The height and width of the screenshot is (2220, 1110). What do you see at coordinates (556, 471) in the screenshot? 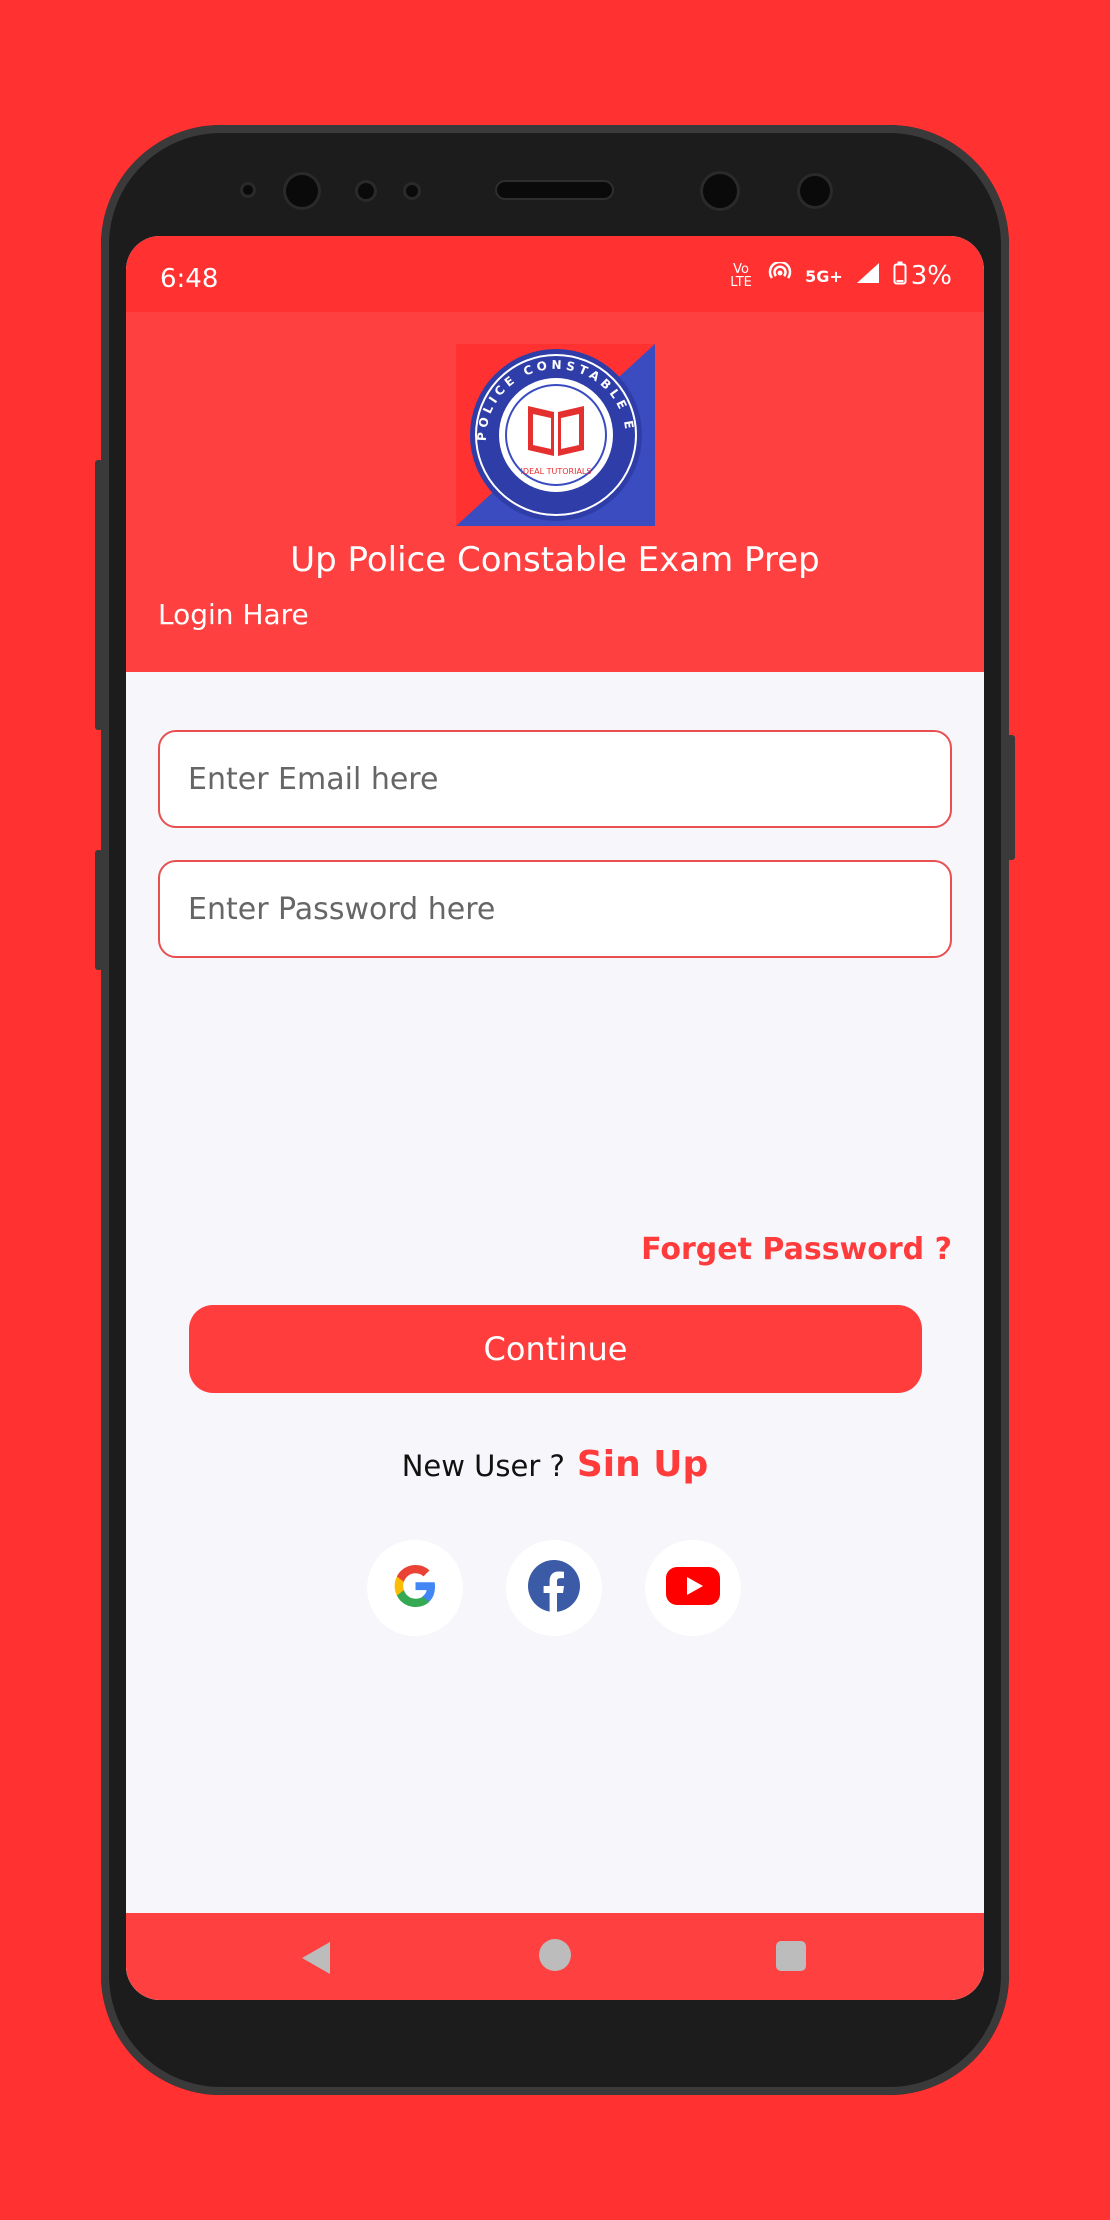
I see `logo-subtext: IDEAL TUTORIALS` at bounding box center [556, 471].